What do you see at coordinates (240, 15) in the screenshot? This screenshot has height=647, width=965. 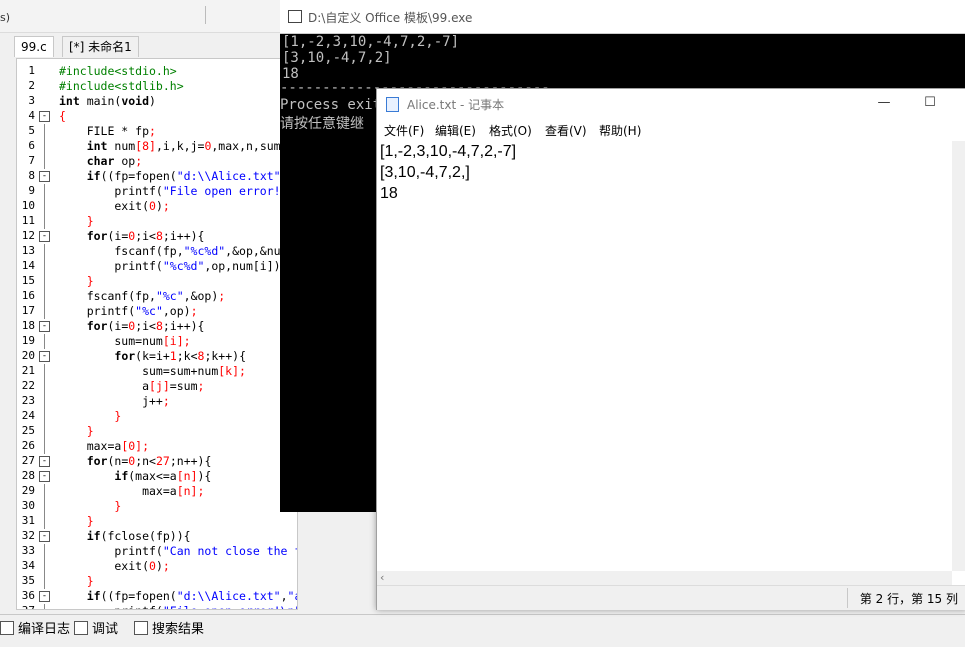 I see `toolbar-separator` at bounding box center [240, 15].